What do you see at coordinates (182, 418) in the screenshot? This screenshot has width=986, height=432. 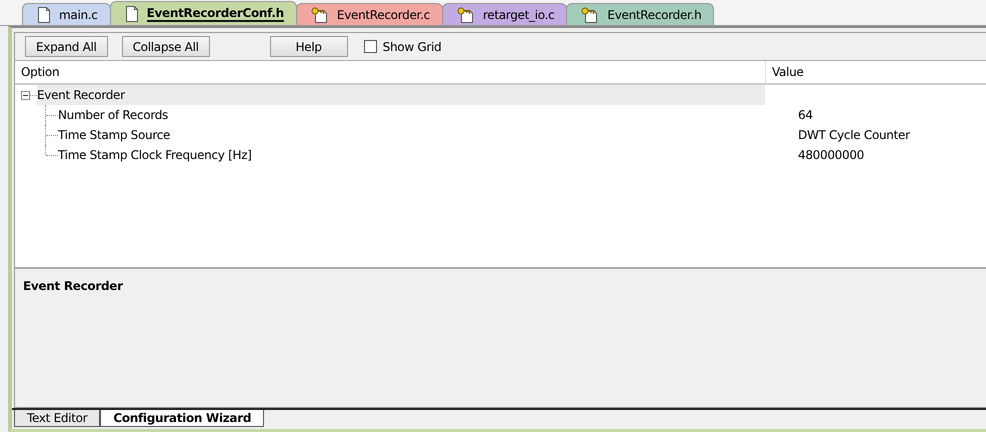 I see `view-tab: Configuration Wizard` at bounding box center [182, 418].